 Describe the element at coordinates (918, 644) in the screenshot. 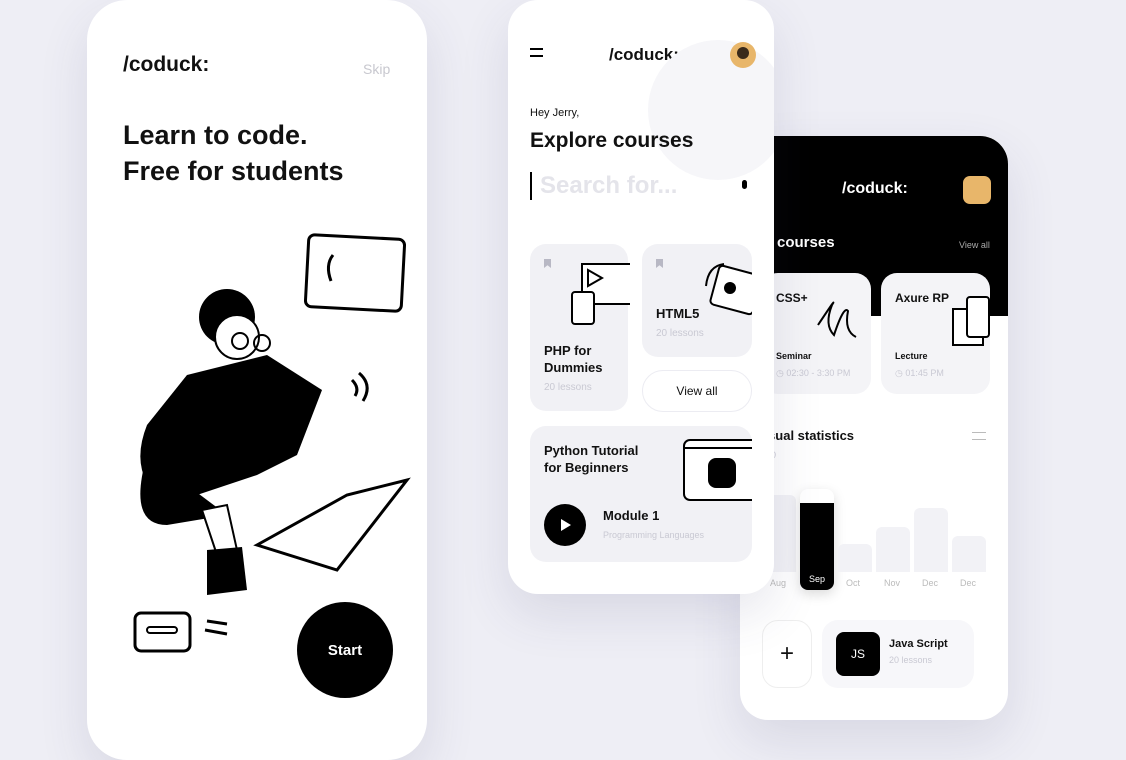

I see `course-title: Java Script` at that location.